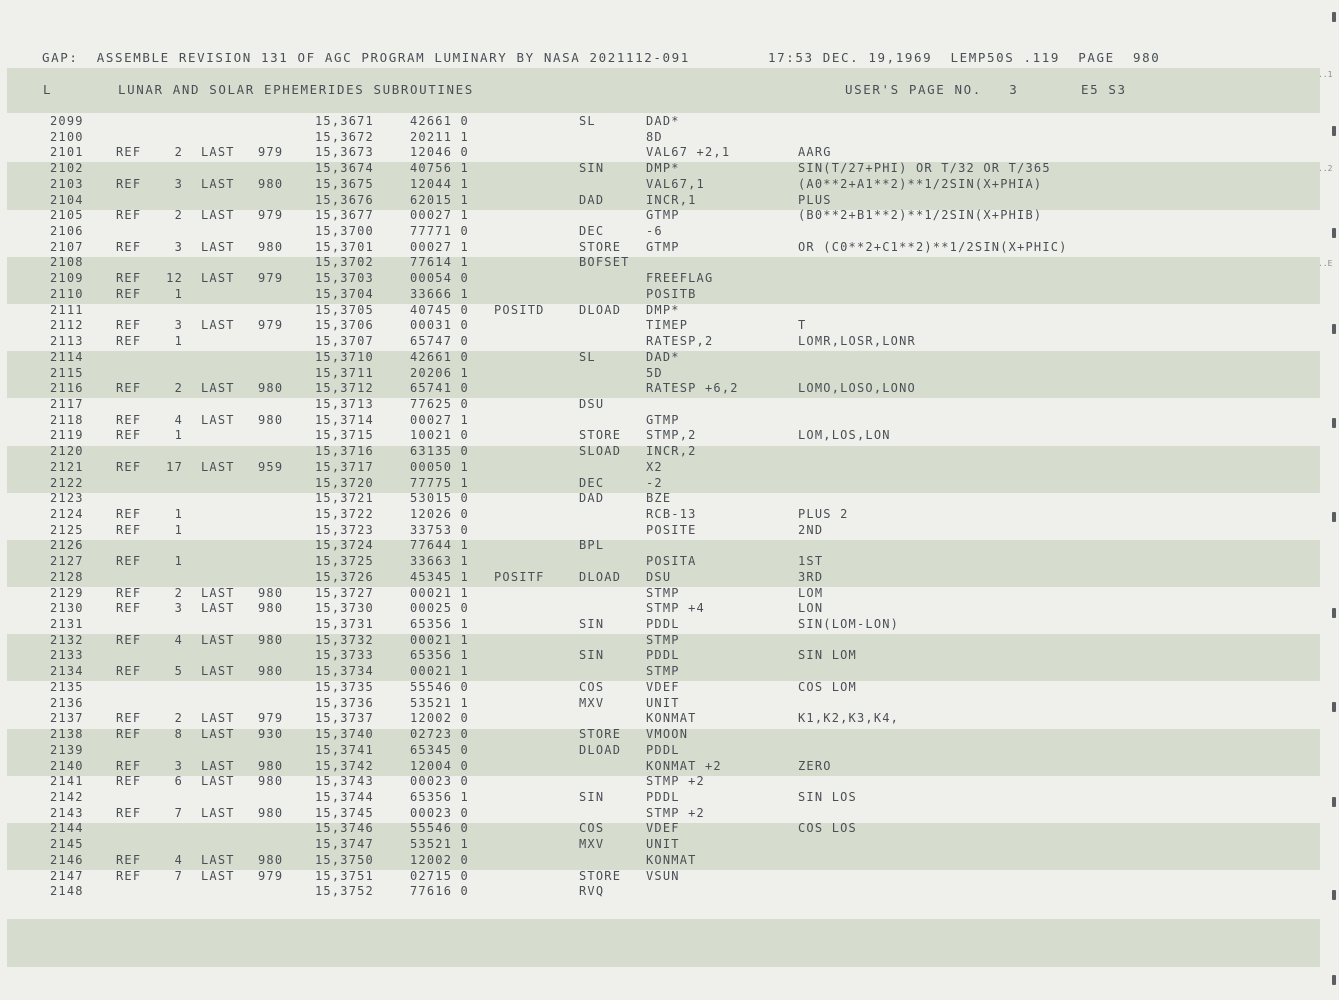  What do you see at coordinates (67, 576) in the screenshot?
I see `line-number: 2128` at bounding box center [67, 576].